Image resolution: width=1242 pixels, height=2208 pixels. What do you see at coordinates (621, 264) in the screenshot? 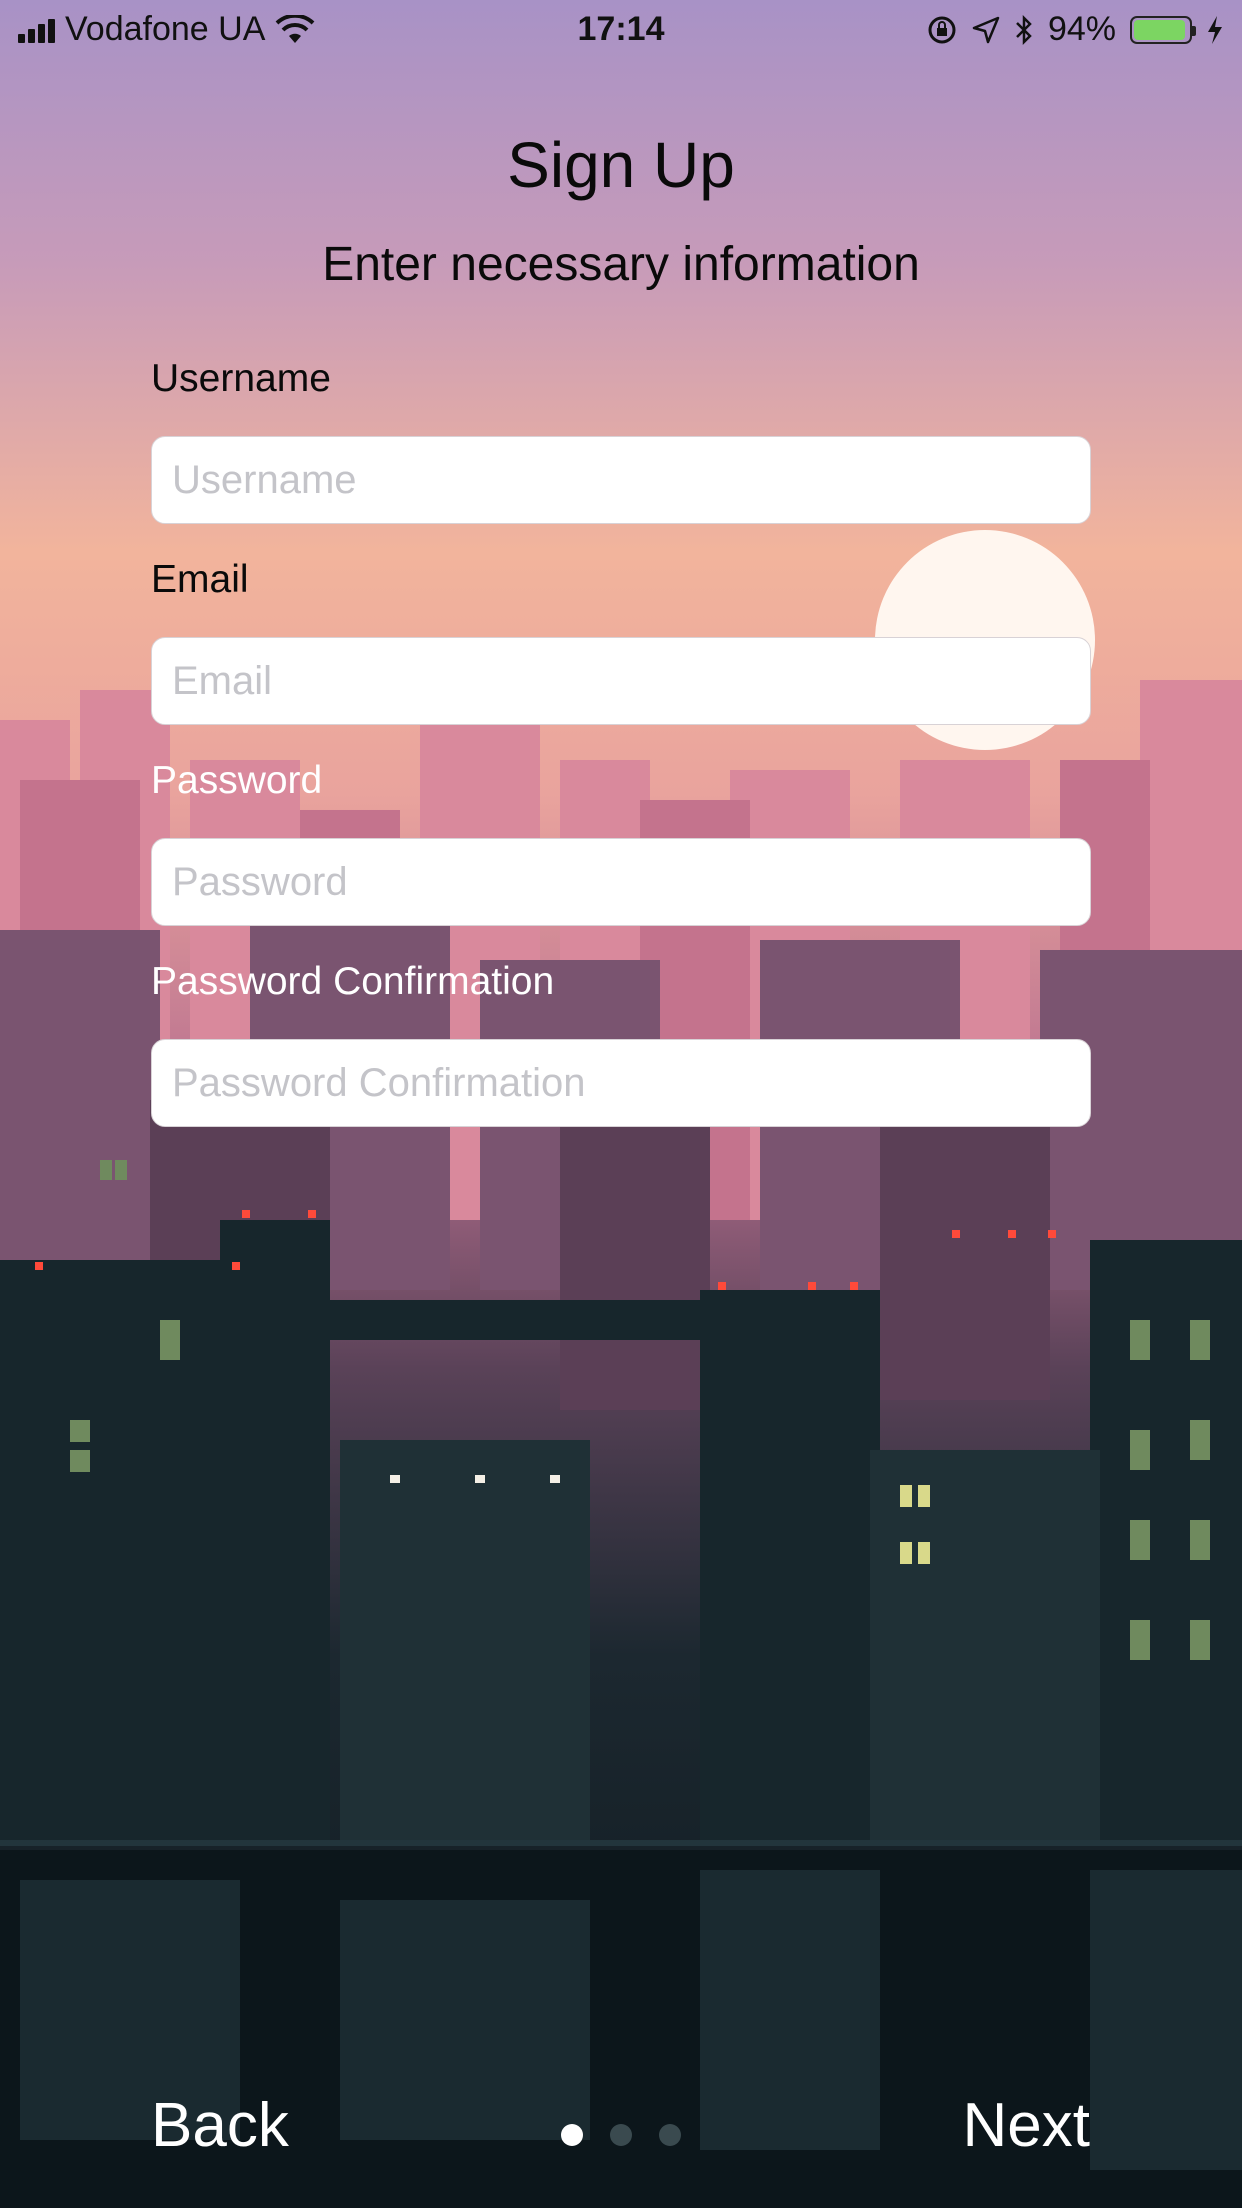
I see `page-subtitle: Enter necessary information` at bounding box center [621, 264].